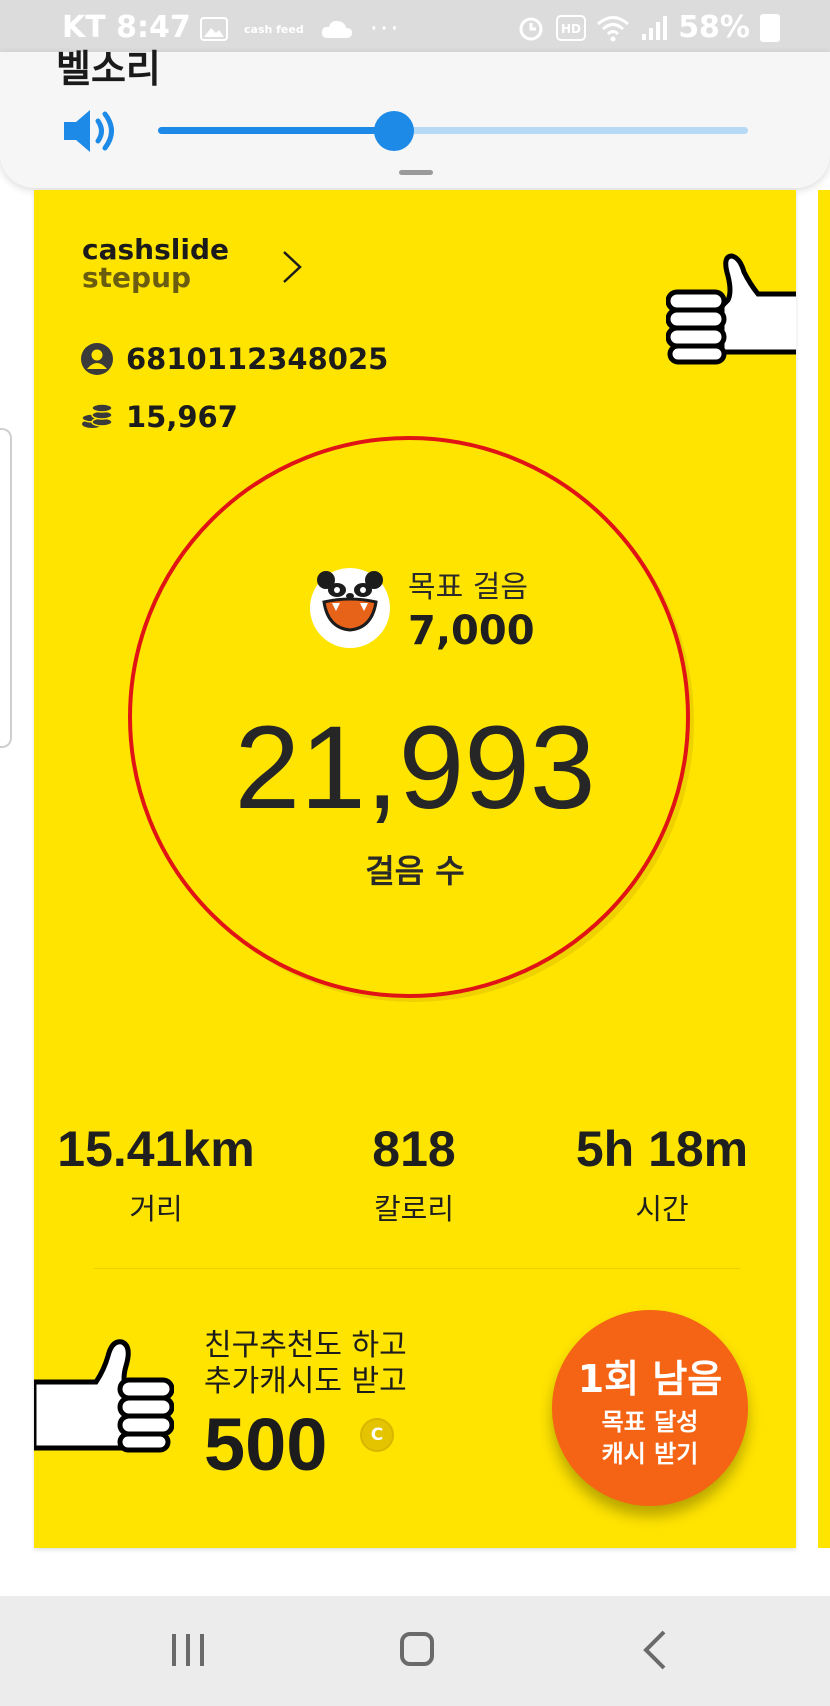 This screenshot has width=830, height=1706. What do you see at coordinates (650, 1379) in the screenshot?
I see `reward-remaining: 1회 남음` at bounding box center [650, 1379].